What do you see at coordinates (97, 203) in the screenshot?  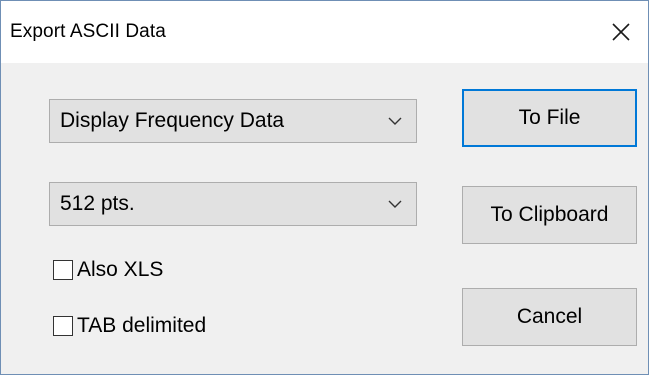 I see `points-selected: 512 pts.` at bounding box center [97, 203].